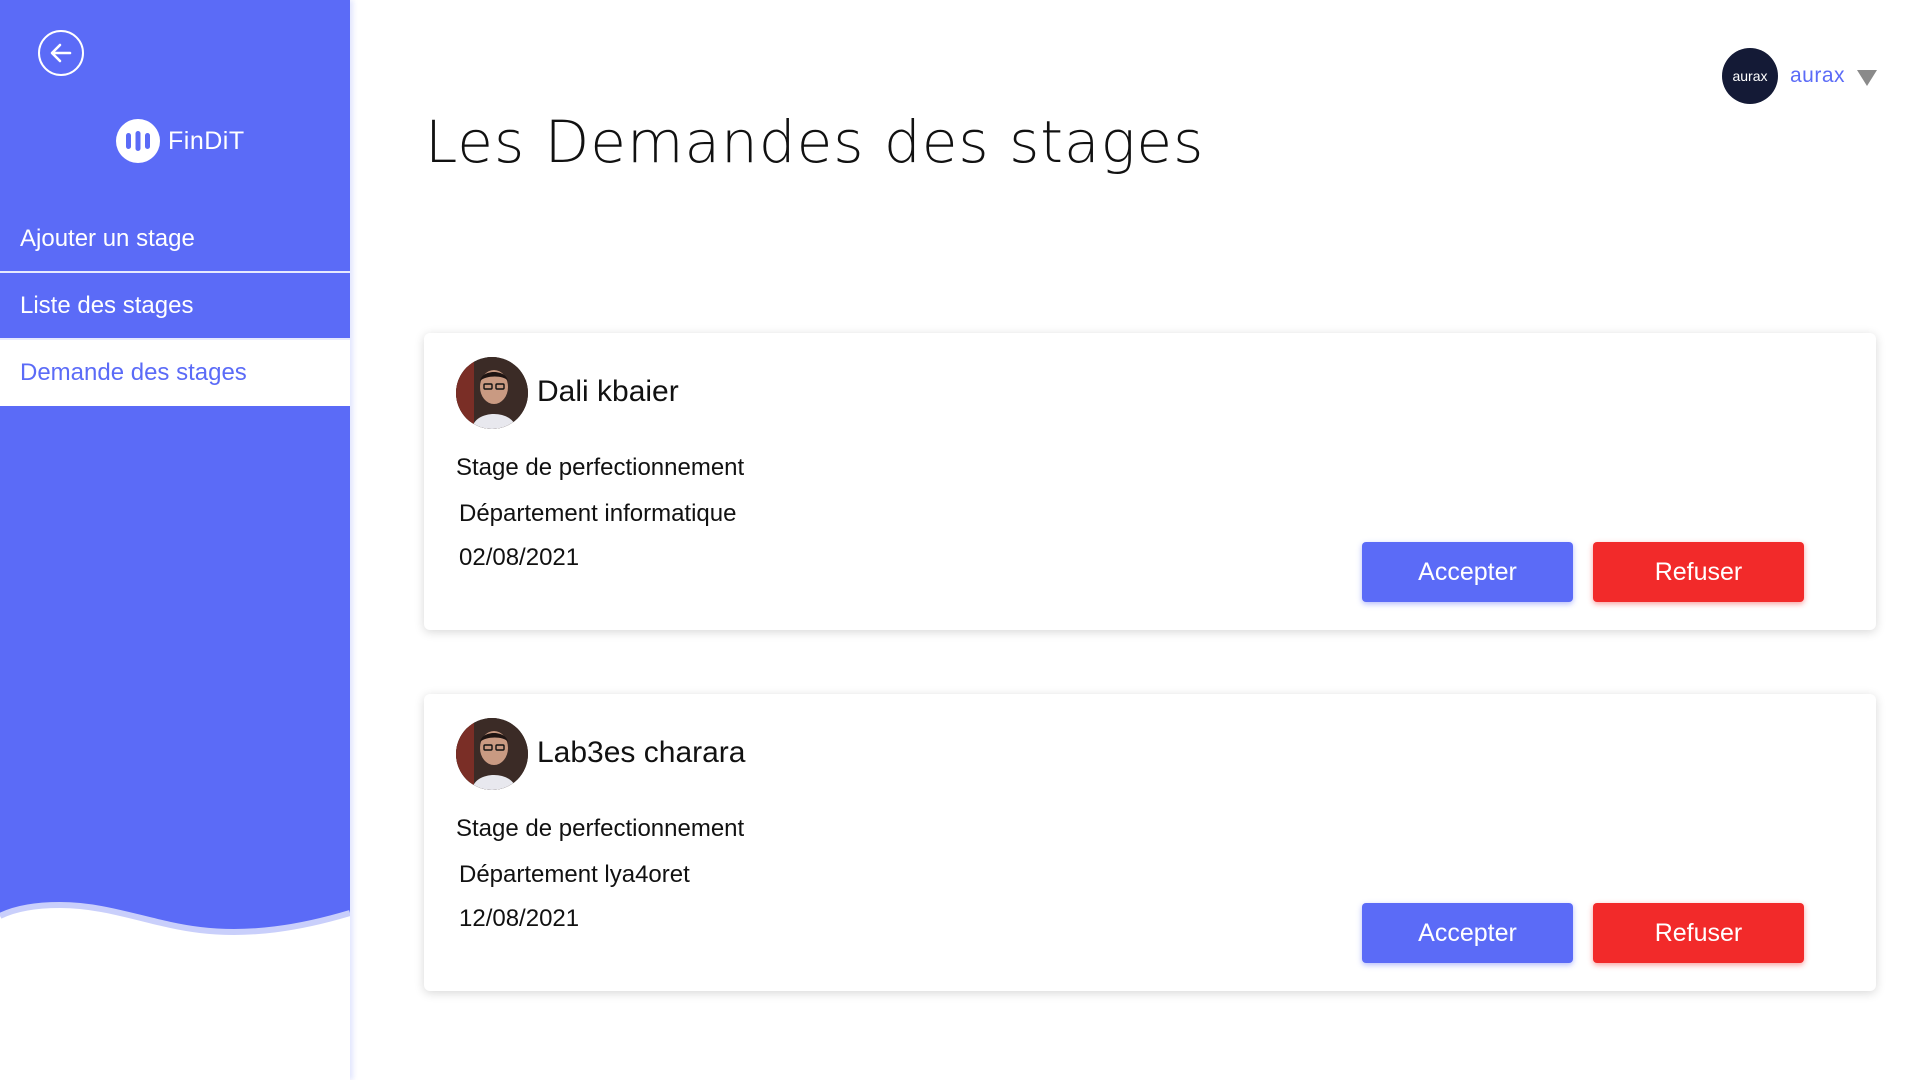 The width and height of the screenshot is (1920, 1080). I want to click on brand-logo: FinDiT, so click(180, 141).